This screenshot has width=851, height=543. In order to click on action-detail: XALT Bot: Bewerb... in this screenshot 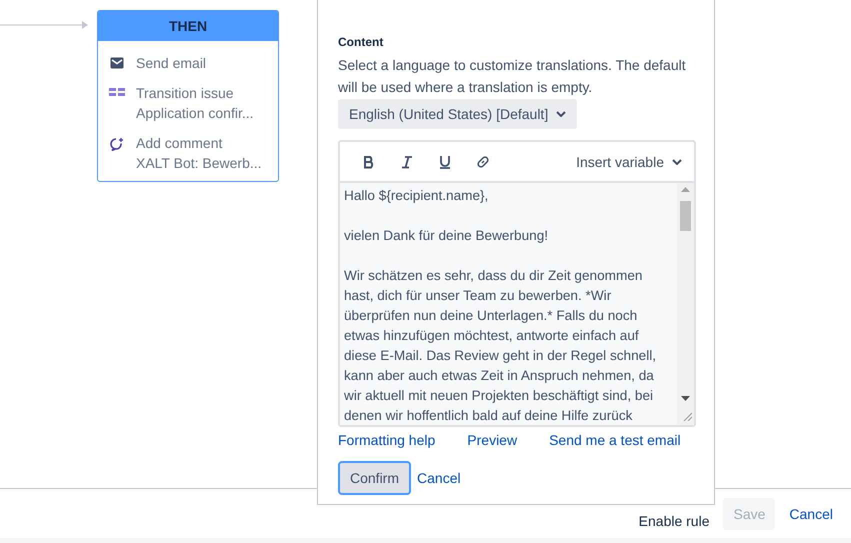, I will do `click(199, 163)`.